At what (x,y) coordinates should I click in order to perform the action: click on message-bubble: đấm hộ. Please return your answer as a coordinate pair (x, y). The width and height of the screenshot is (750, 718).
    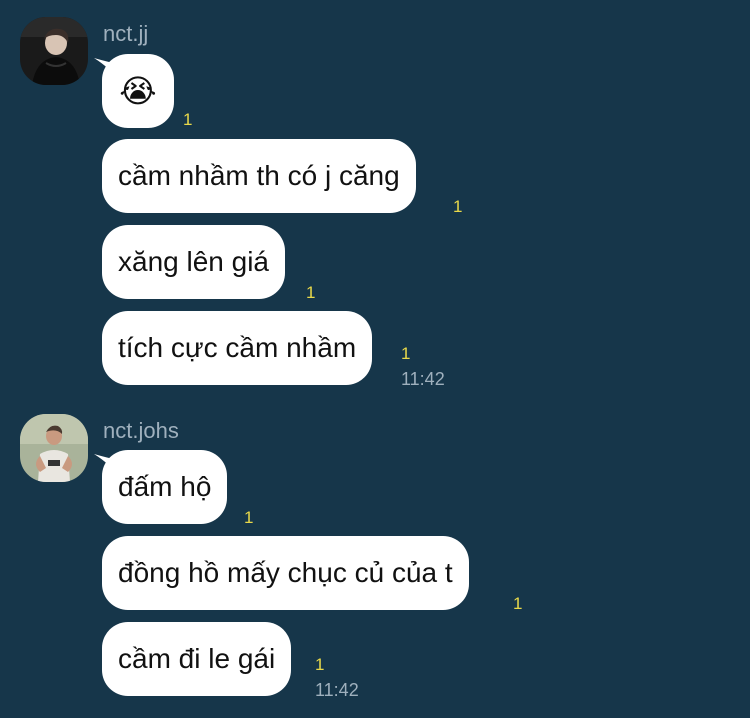
    Looking at the image, I should click on (165, 487).